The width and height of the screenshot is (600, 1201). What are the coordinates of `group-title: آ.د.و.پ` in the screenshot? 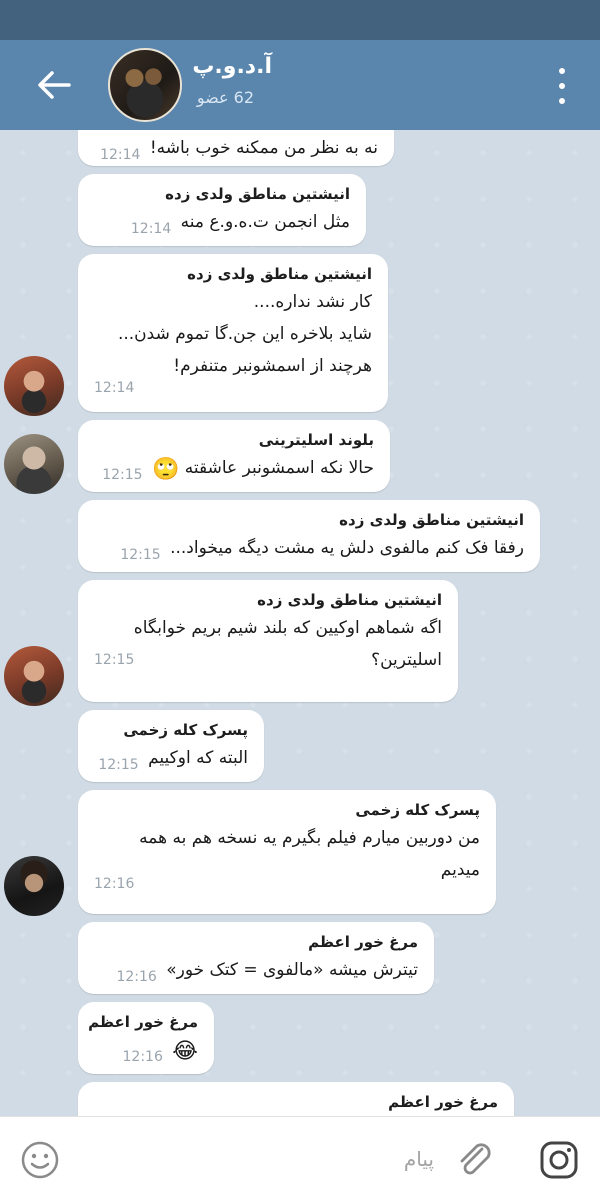 It's located at (232, 66).